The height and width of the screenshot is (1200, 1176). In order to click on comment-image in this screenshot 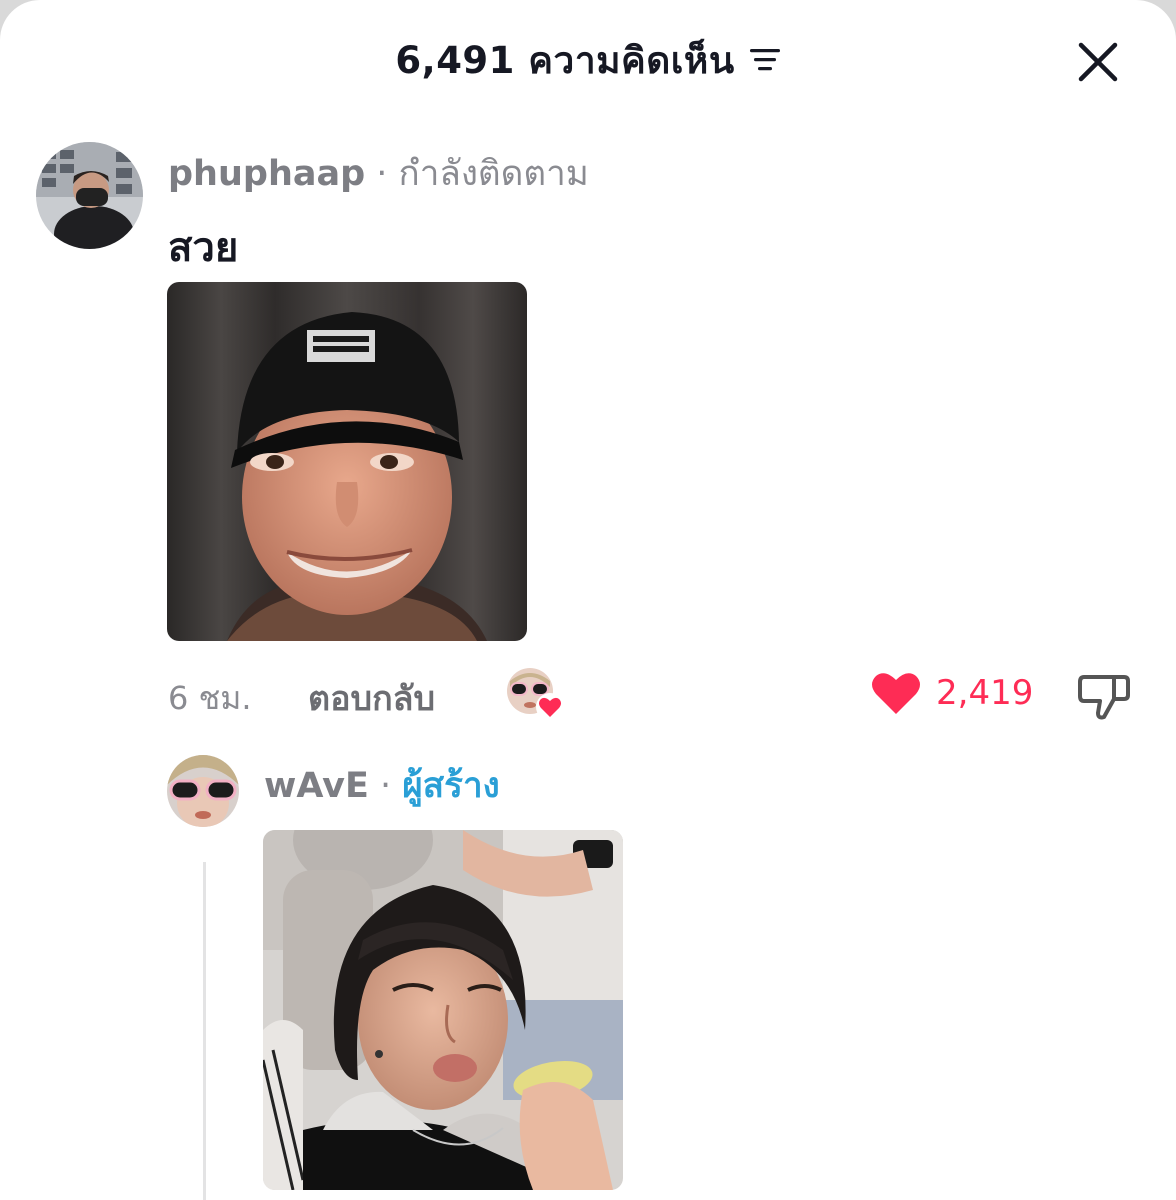, I will do `click(347, 461)`.